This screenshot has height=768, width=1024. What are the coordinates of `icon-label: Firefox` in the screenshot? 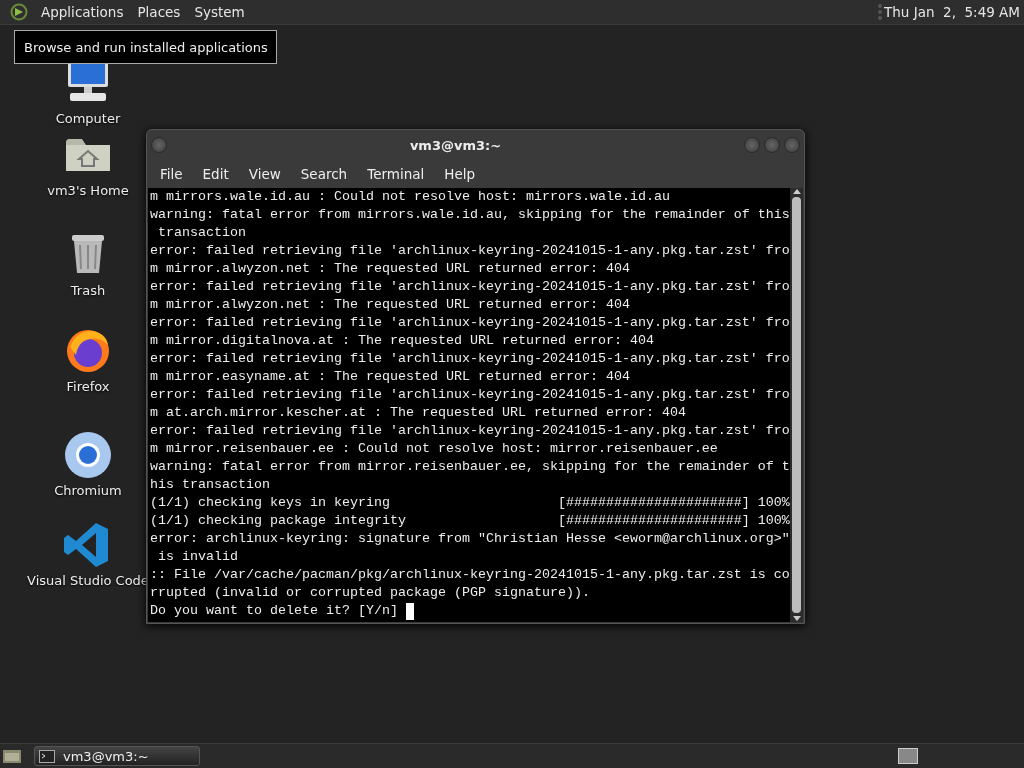 It's located at (88, 386).